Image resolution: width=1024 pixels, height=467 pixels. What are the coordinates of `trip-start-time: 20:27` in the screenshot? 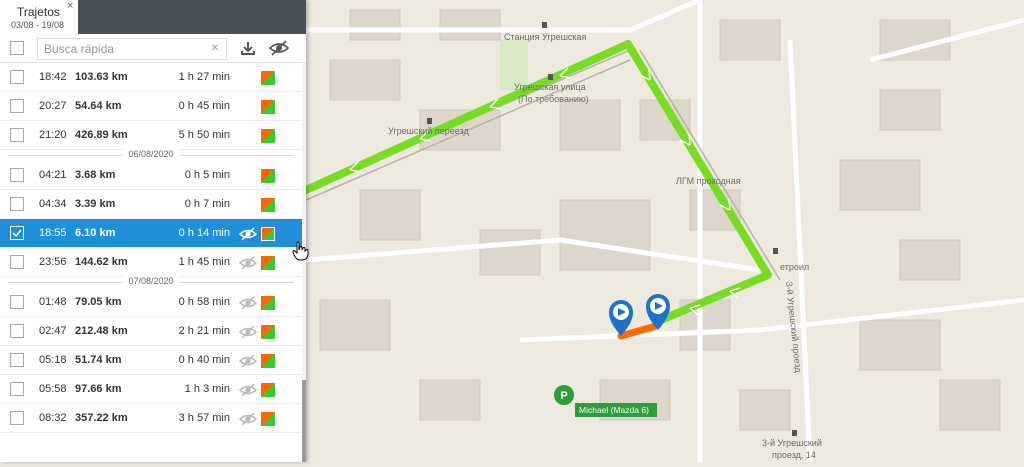 It's located at (53, 106).